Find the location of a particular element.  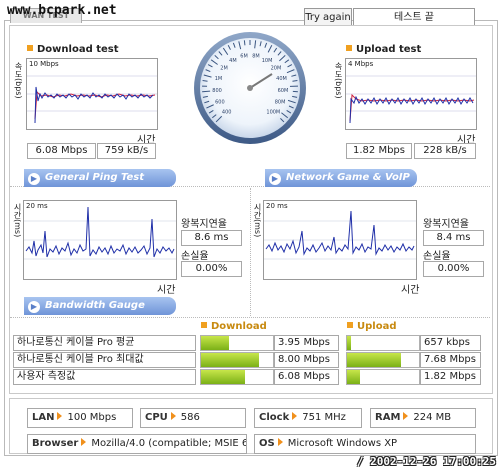

ping-chart: 20 ms is located at coordinates (100, 240).